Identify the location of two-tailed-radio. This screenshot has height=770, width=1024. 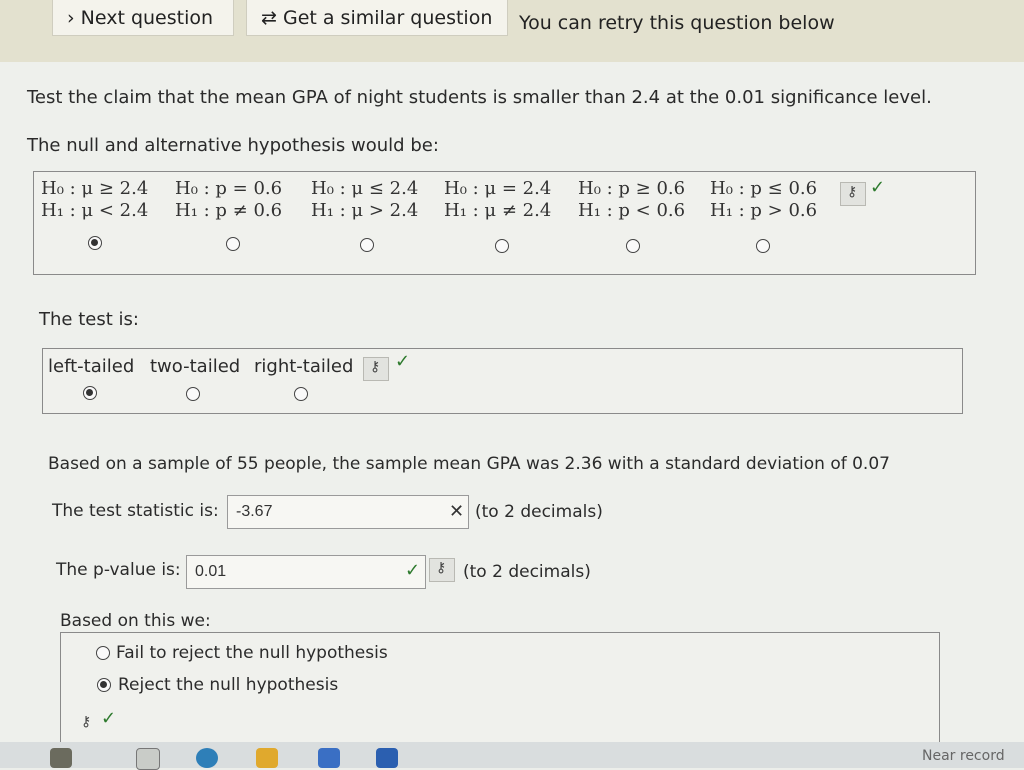
(193, 394).